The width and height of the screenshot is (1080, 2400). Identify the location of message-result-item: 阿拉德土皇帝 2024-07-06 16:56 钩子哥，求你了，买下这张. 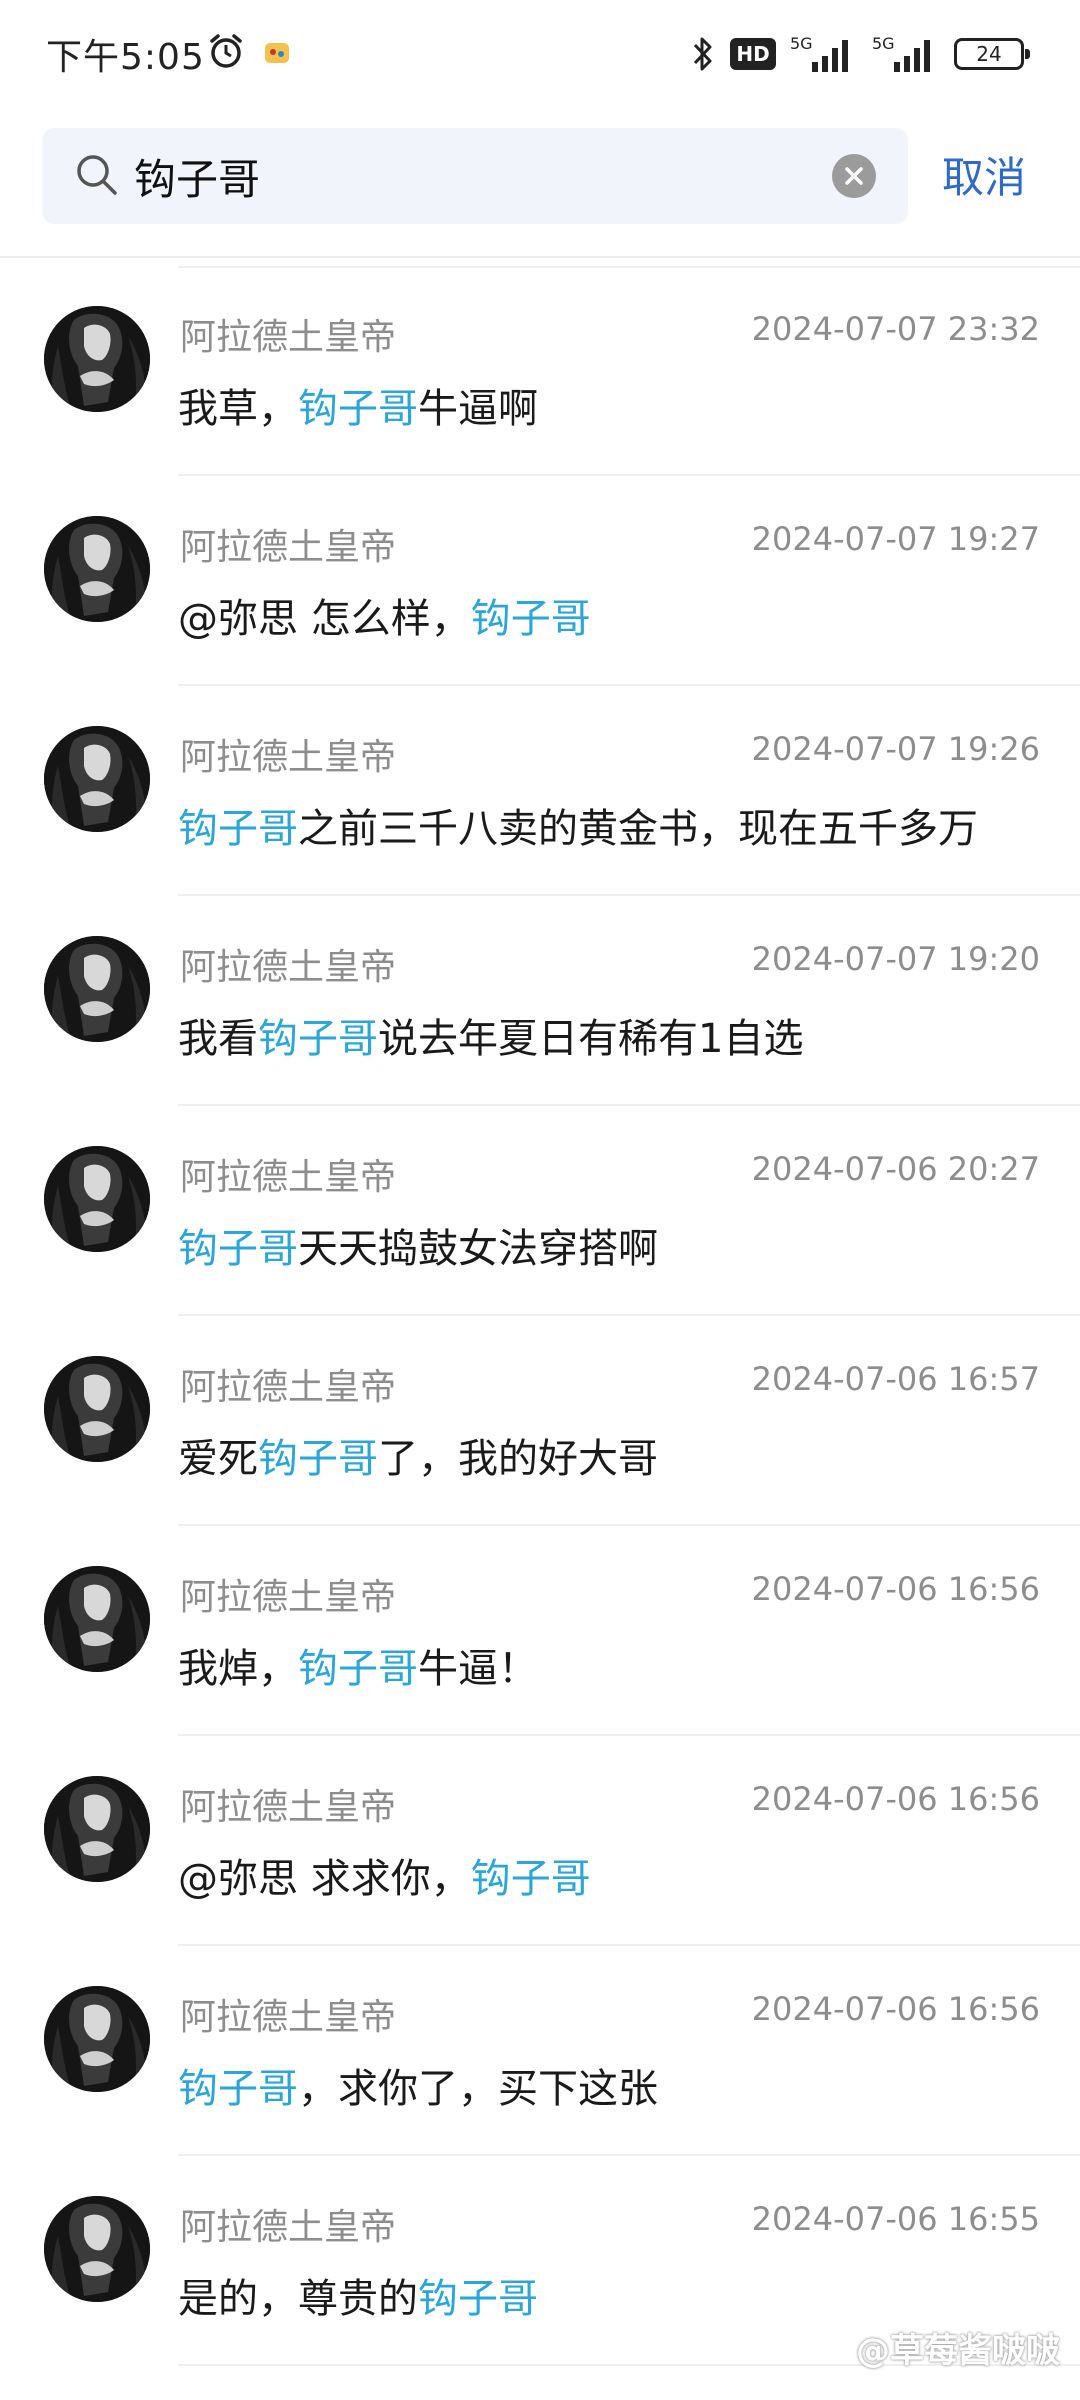
(540, 2051).